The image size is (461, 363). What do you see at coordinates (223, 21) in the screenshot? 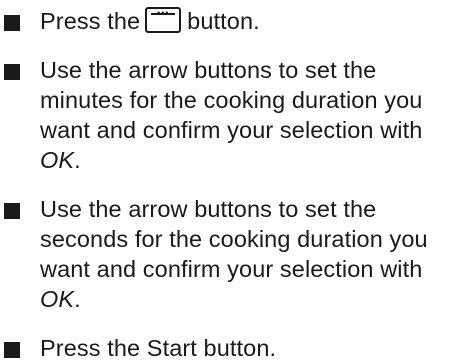
I see `step-1-text-after: button.` at bounding box center [223, 21].